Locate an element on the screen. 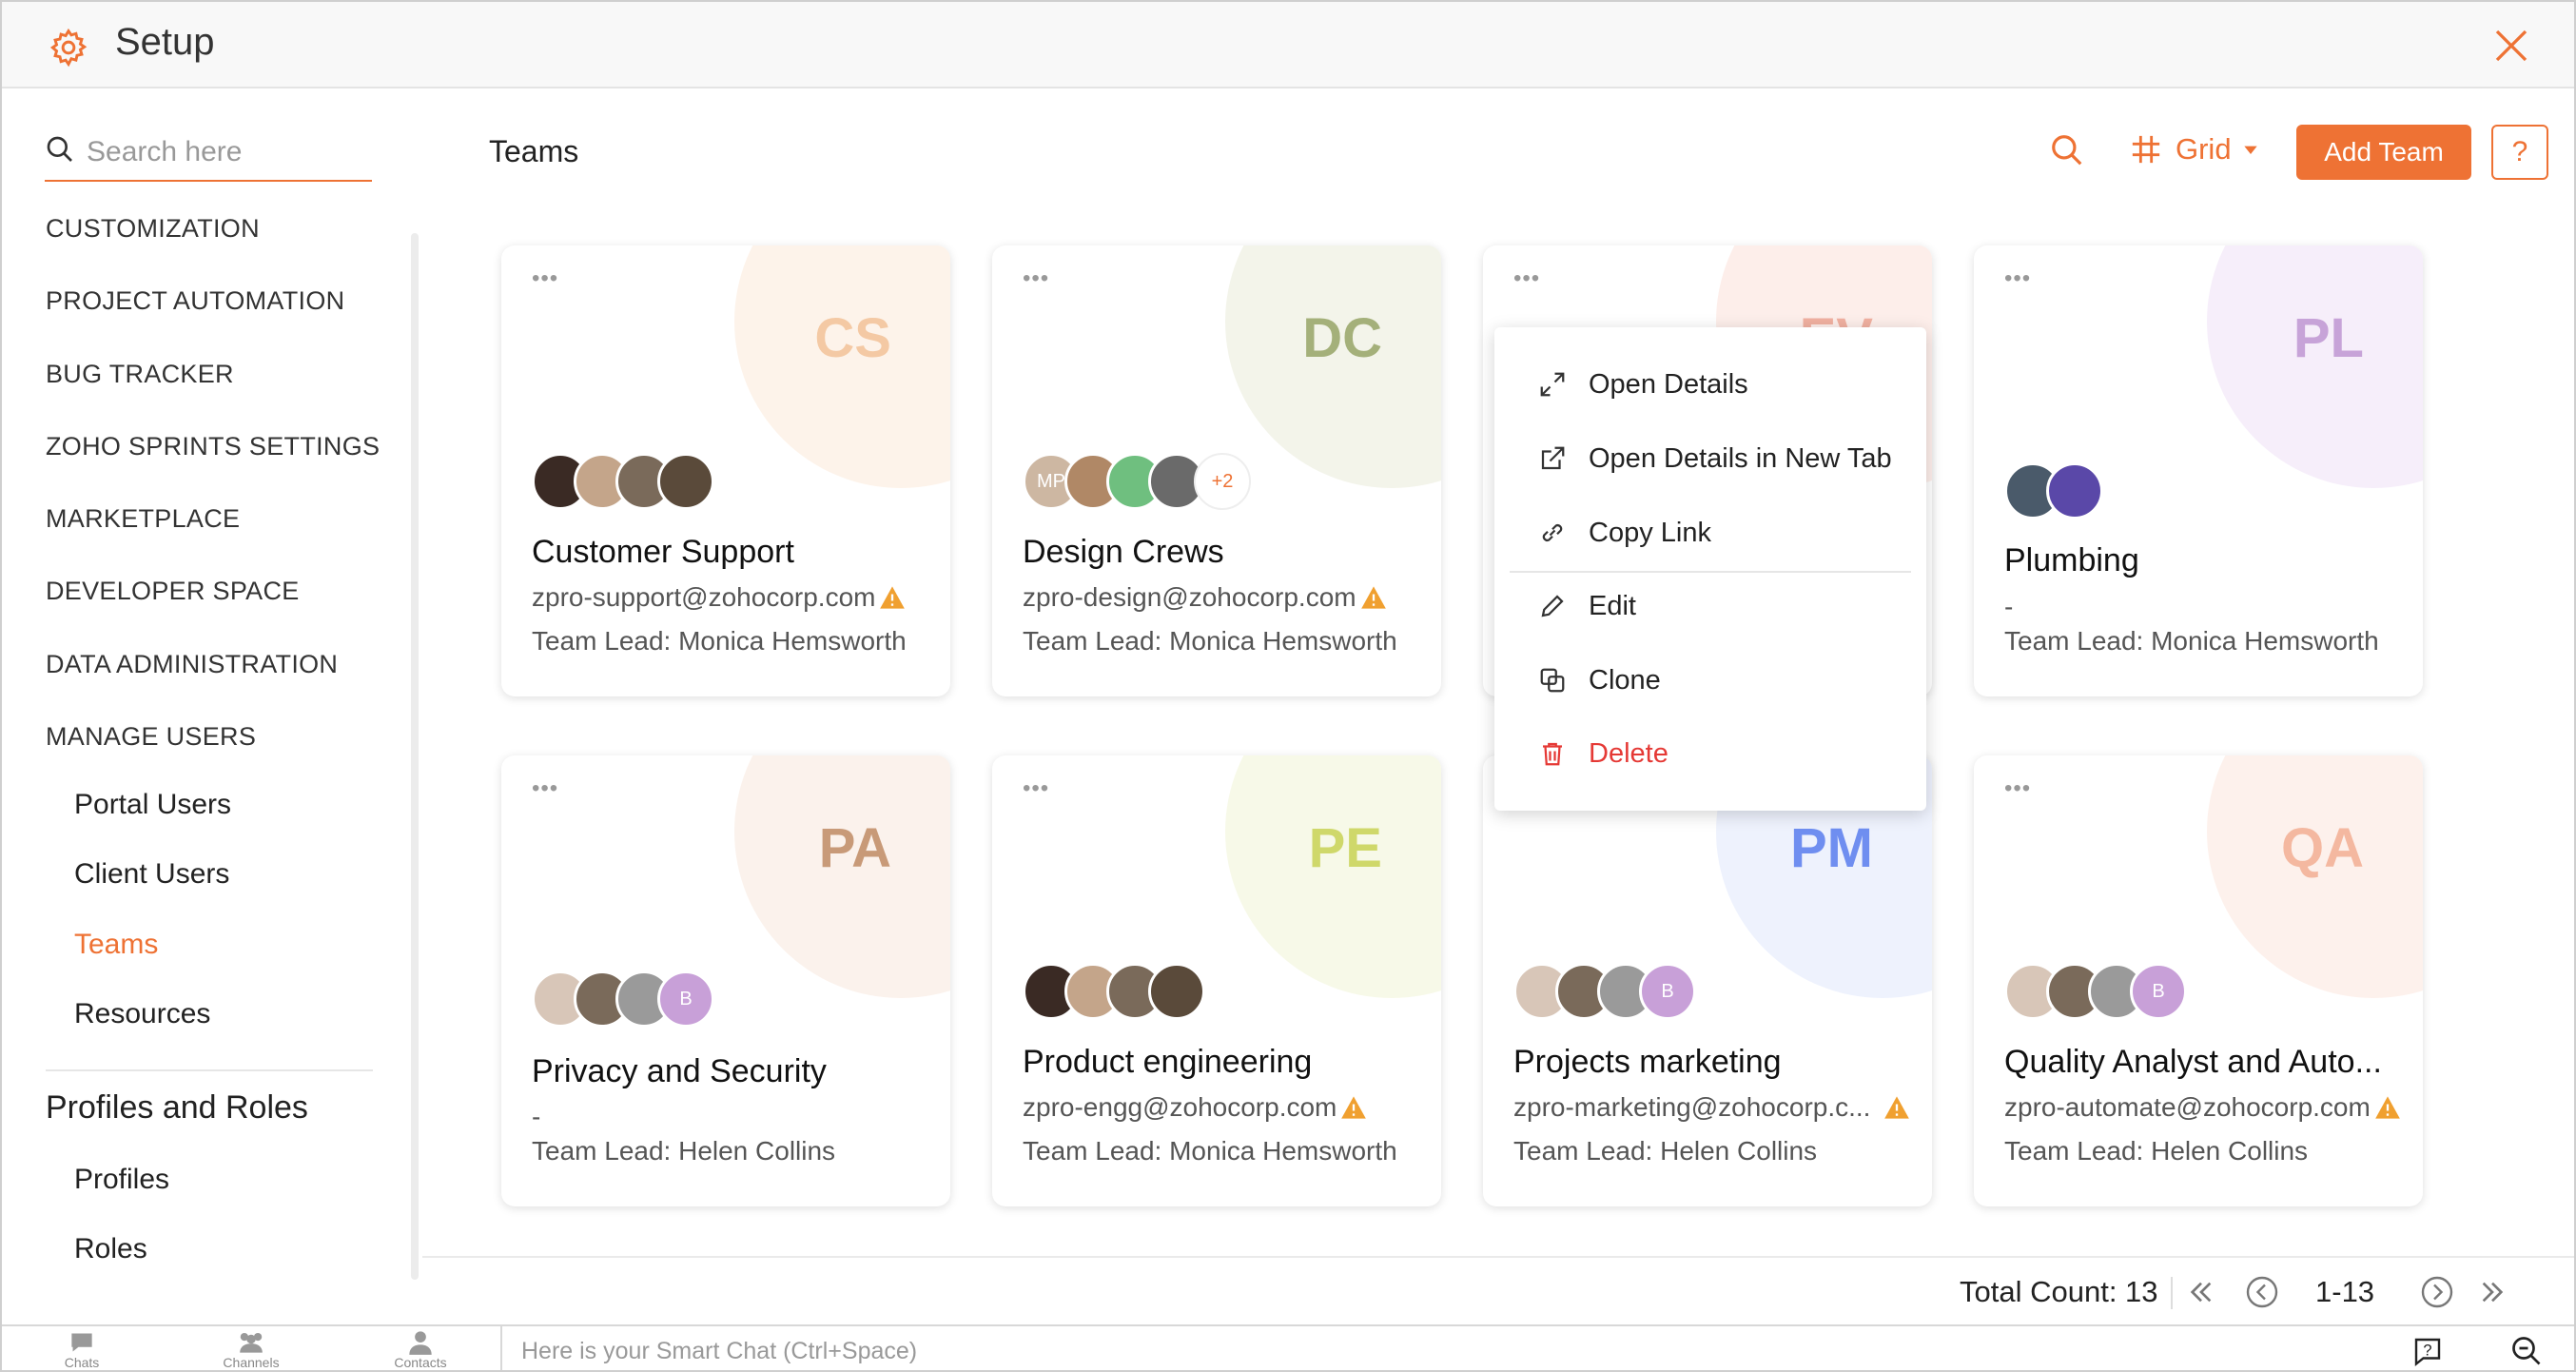 The height and width of the screenshot is (1372, 2576). menu-item-open-details: Open Details is located at coordinates (1710, 384).